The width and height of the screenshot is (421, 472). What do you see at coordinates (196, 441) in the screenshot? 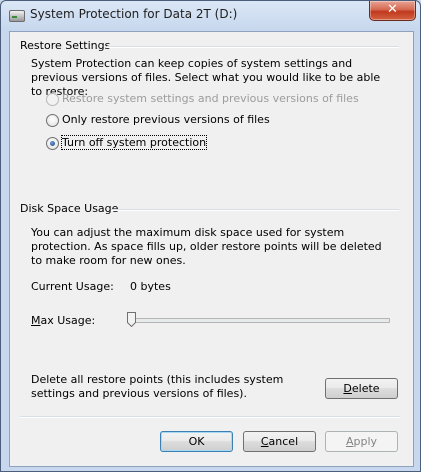
I see `ok-button: OK` at bounding box center [196, 441].